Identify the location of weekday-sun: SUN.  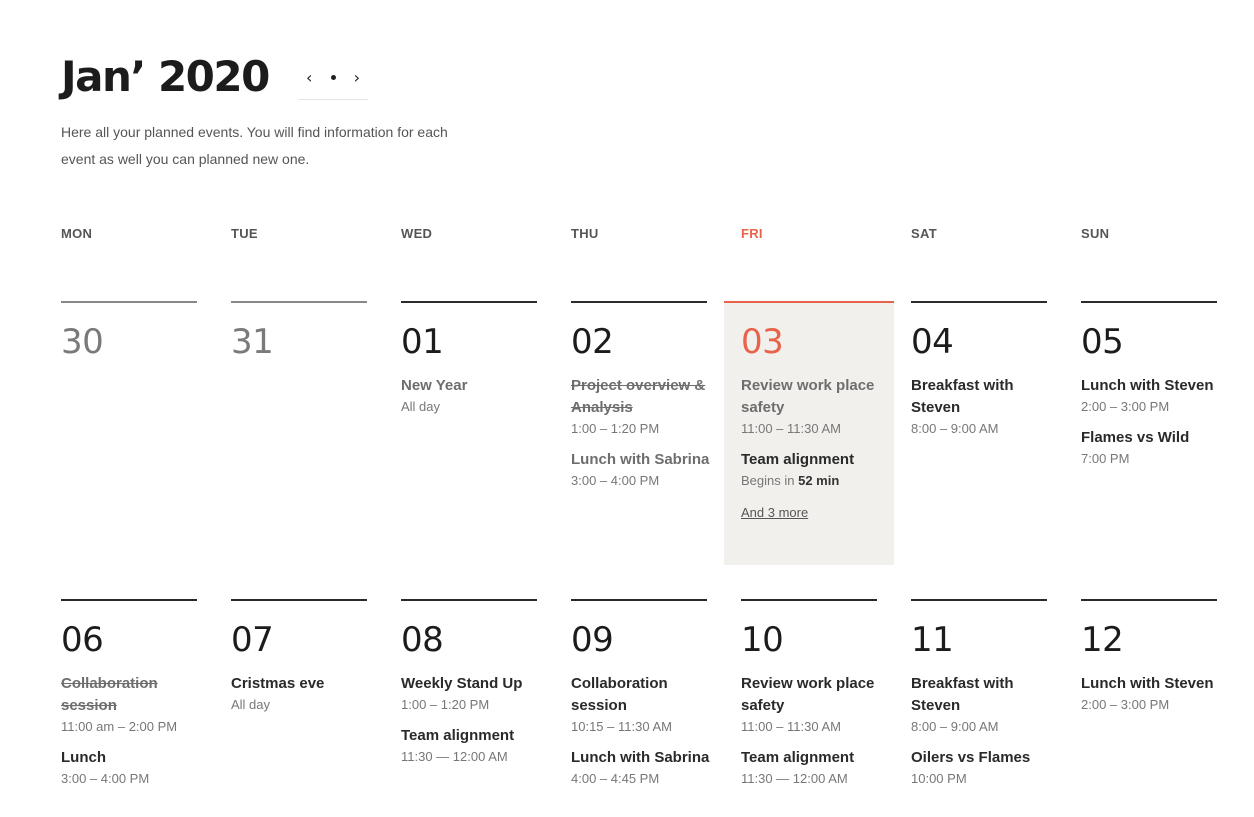
(1095, 233).